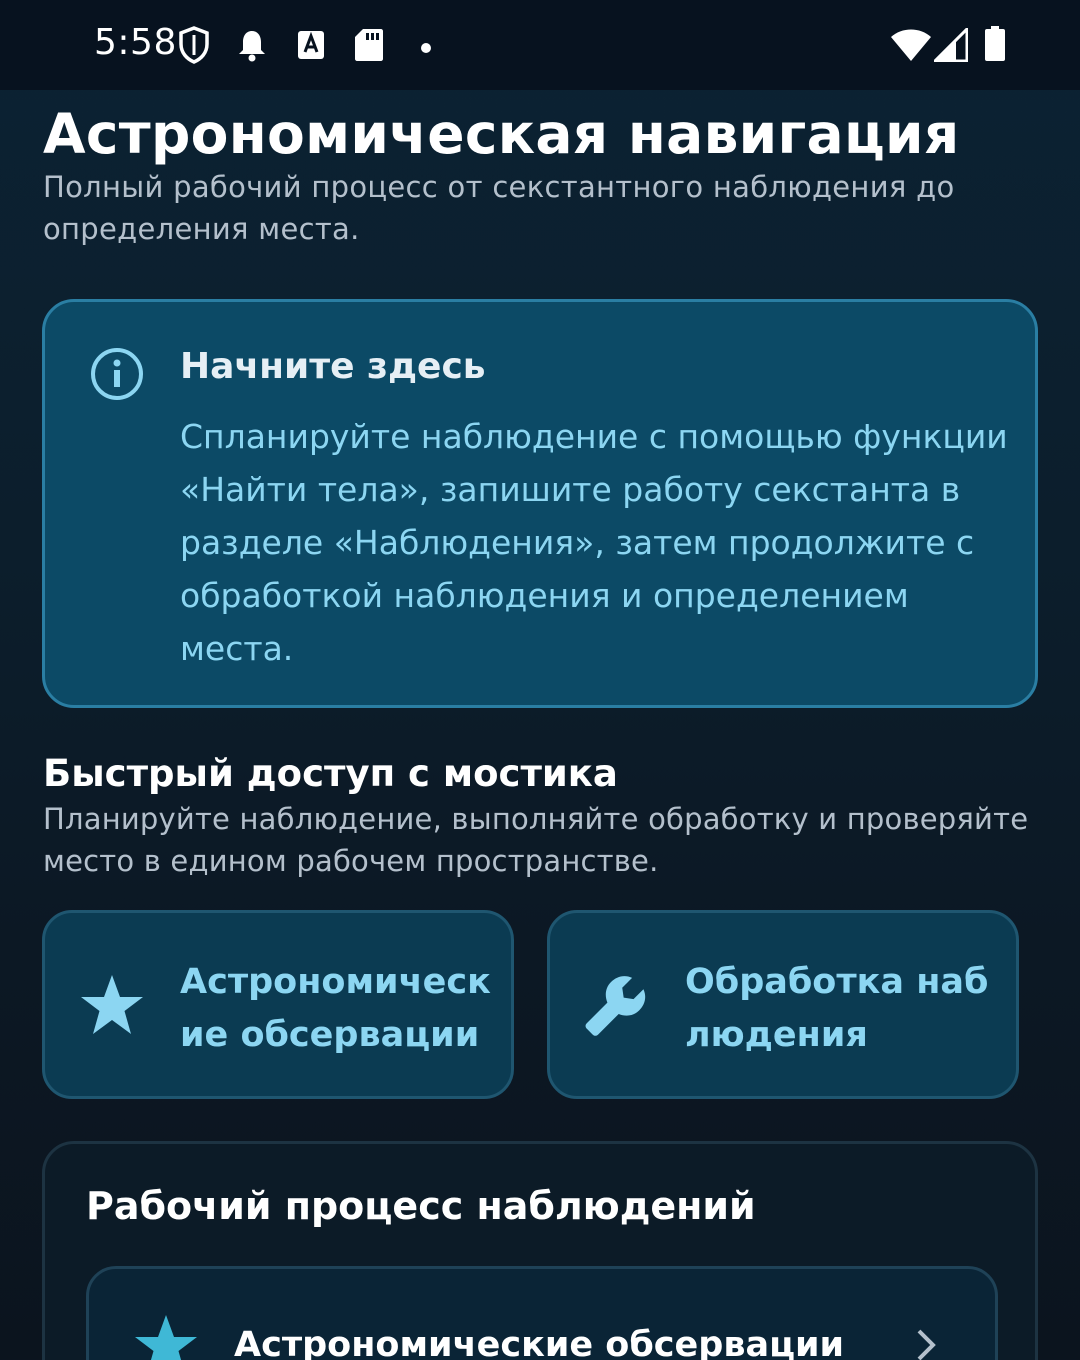  I want to click on workflow-item-label: Астрономические обсервации, so click(539, 1342).